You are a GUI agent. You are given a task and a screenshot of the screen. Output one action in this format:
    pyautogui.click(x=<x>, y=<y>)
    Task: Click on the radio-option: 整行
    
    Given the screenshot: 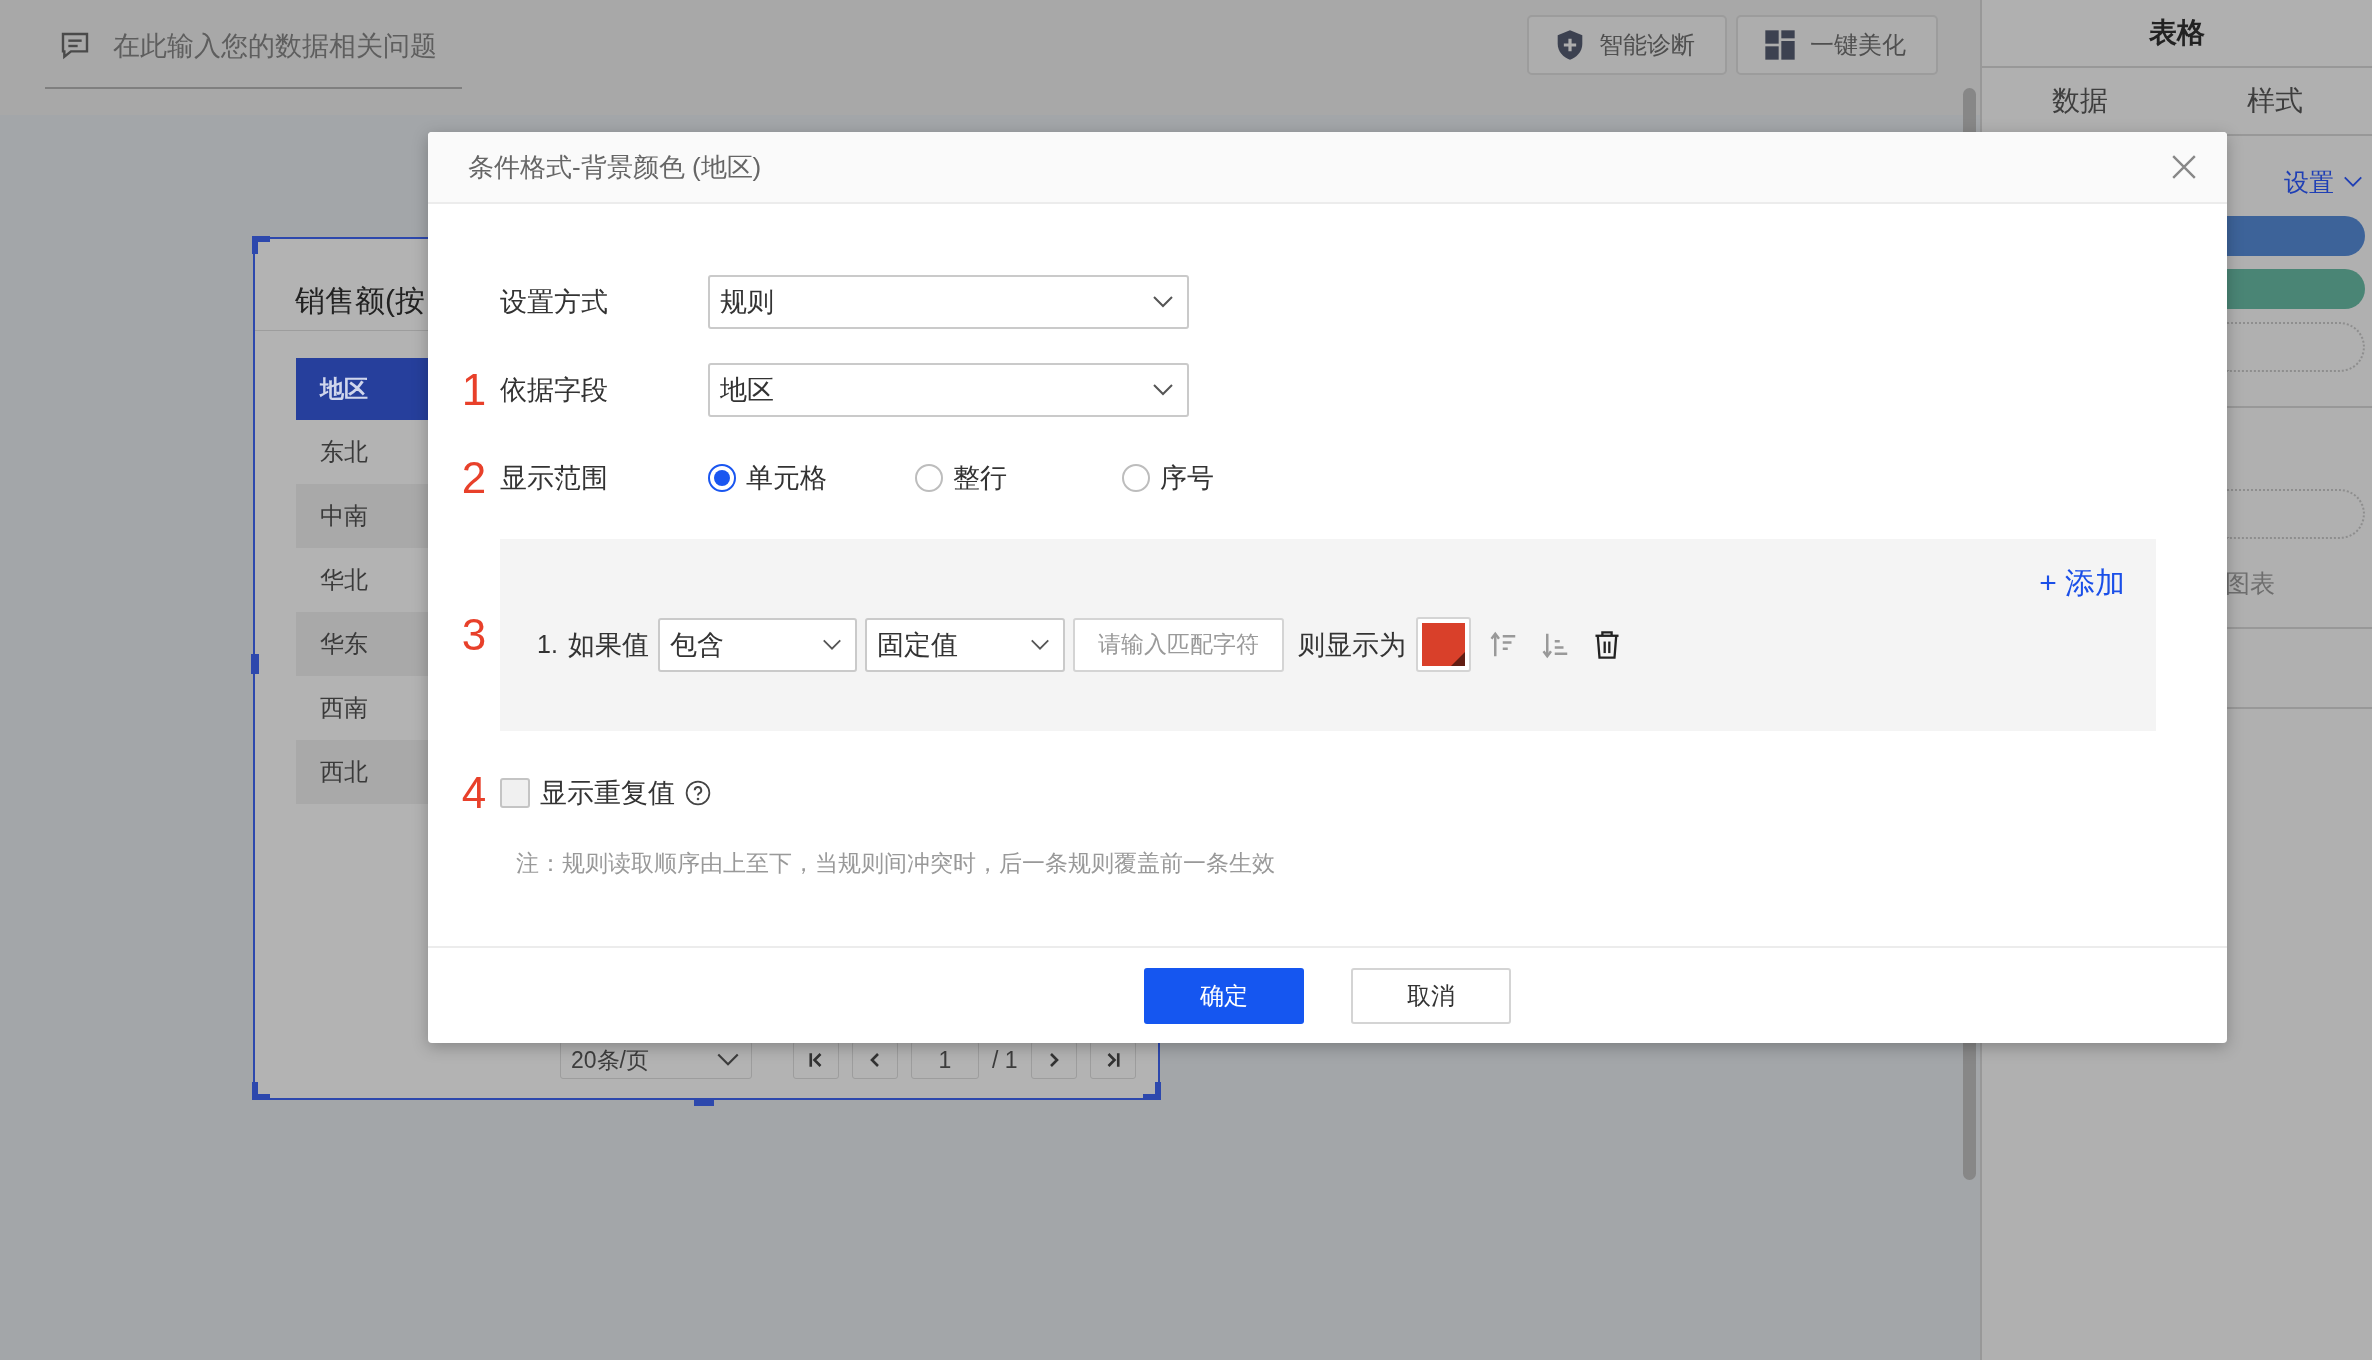 What is the action you would take?
    pyautogui.click(x=1018, y=478)
    